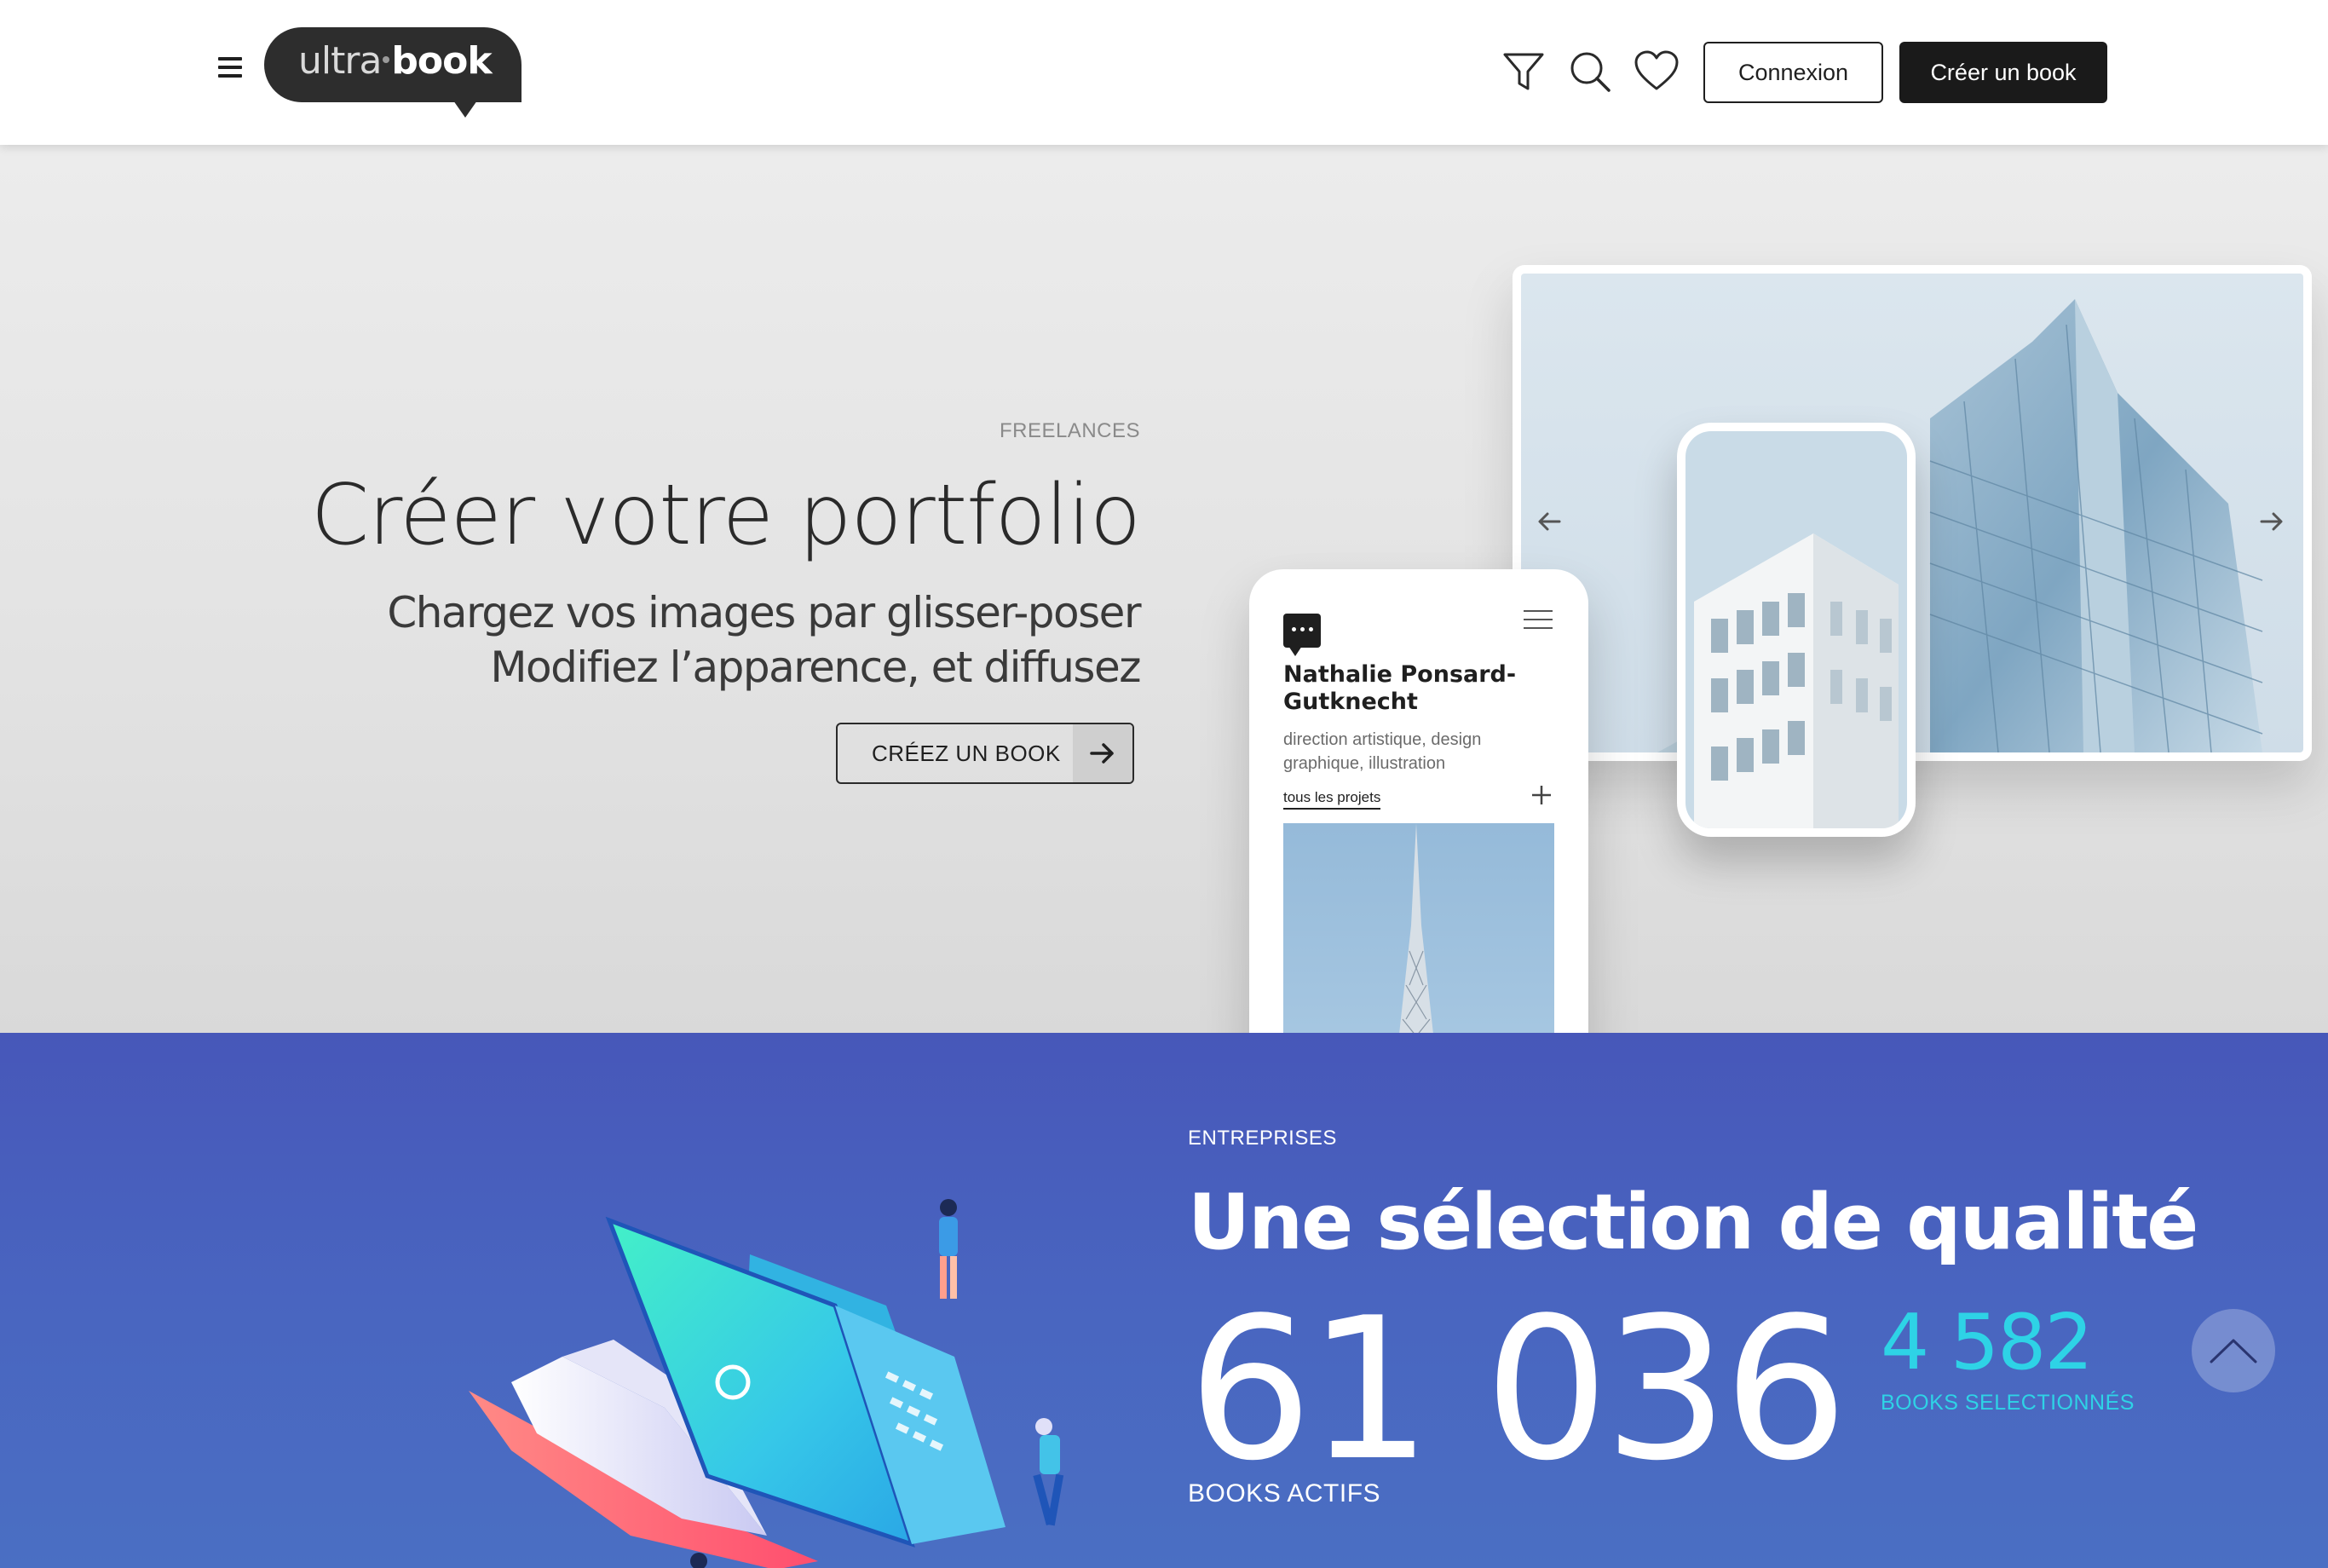  Describe the element at coordinates (1262, 1138) in the screenshot. I see `enterprises-eyebrow: ENTREPRISES` at that location.